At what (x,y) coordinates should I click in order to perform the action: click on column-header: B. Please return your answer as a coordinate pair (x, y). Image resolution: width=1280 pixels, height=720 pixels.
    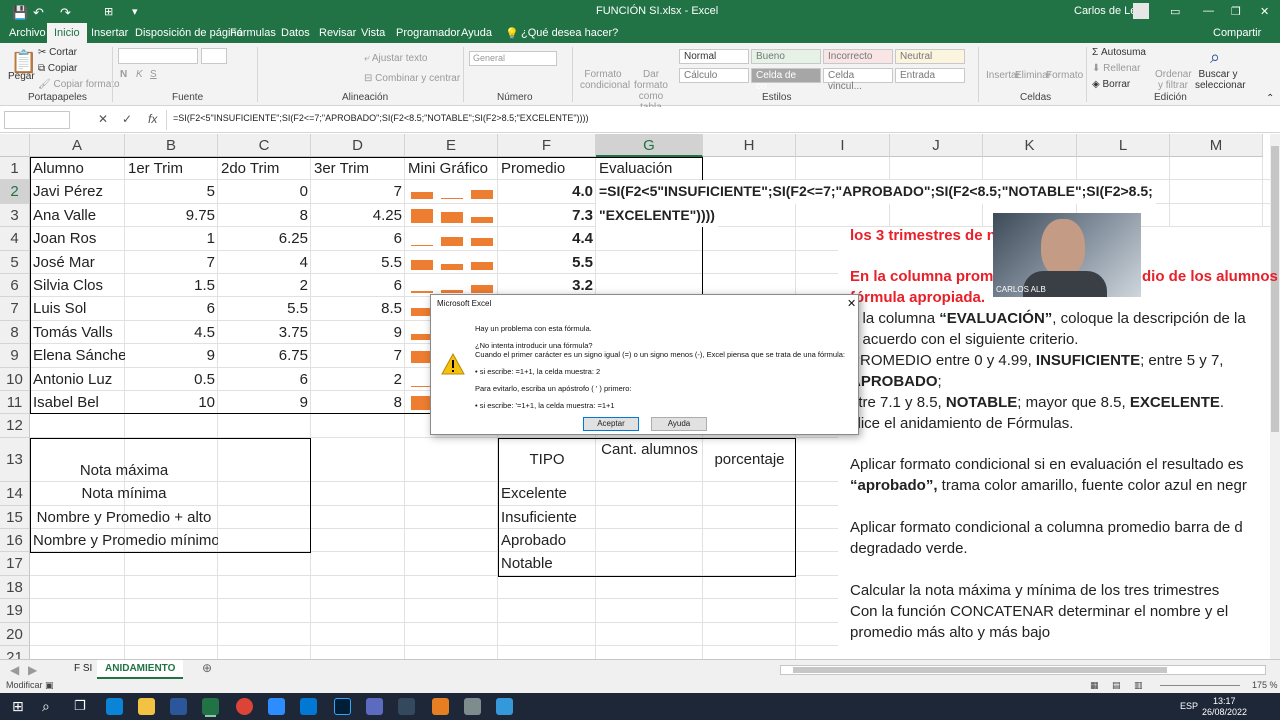
    Looking at the image, I should click on (171, 145).